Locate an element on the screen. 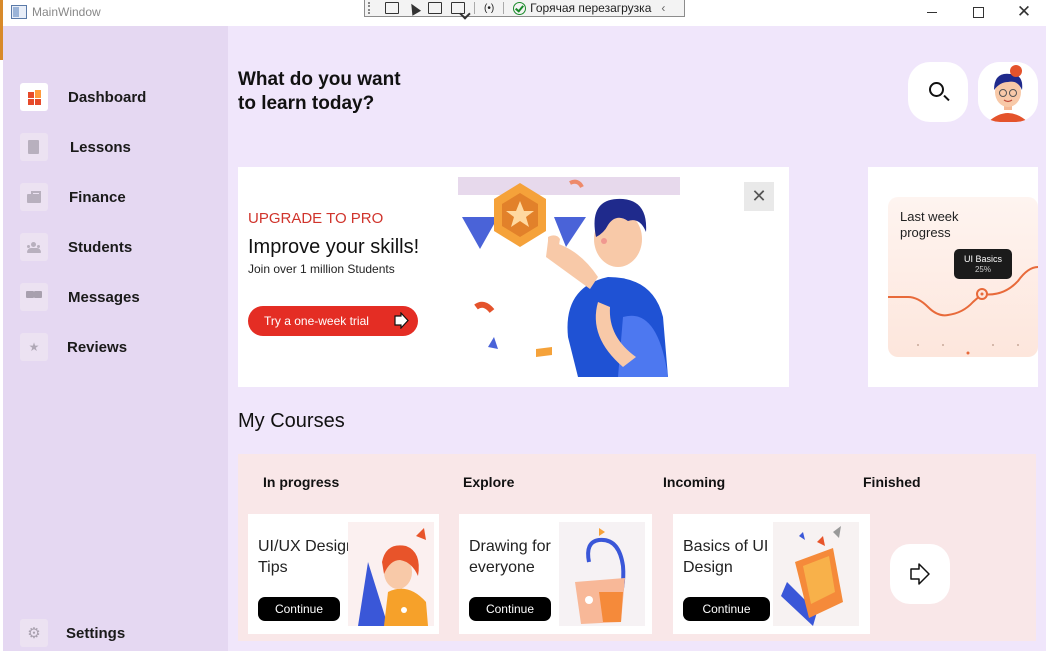 The width and height of the screenshot is (1046, 651). track-focused-element-icon is located at coordinates (458, 8).